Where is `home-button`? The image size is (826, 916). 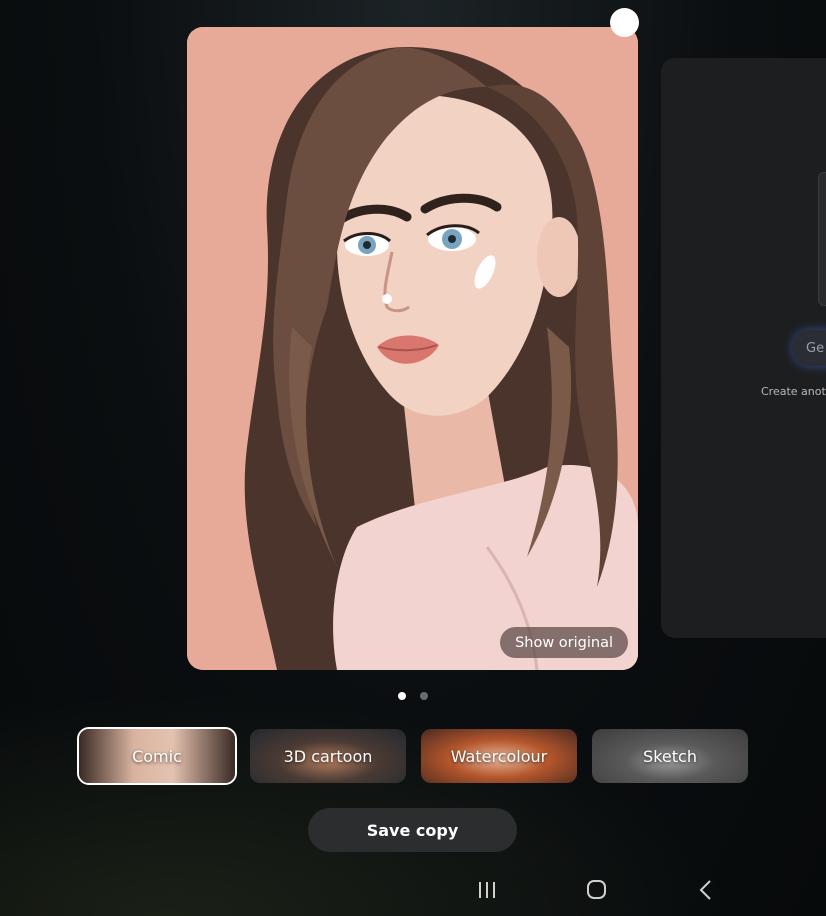 home-button is located at coordinates (596, 890).